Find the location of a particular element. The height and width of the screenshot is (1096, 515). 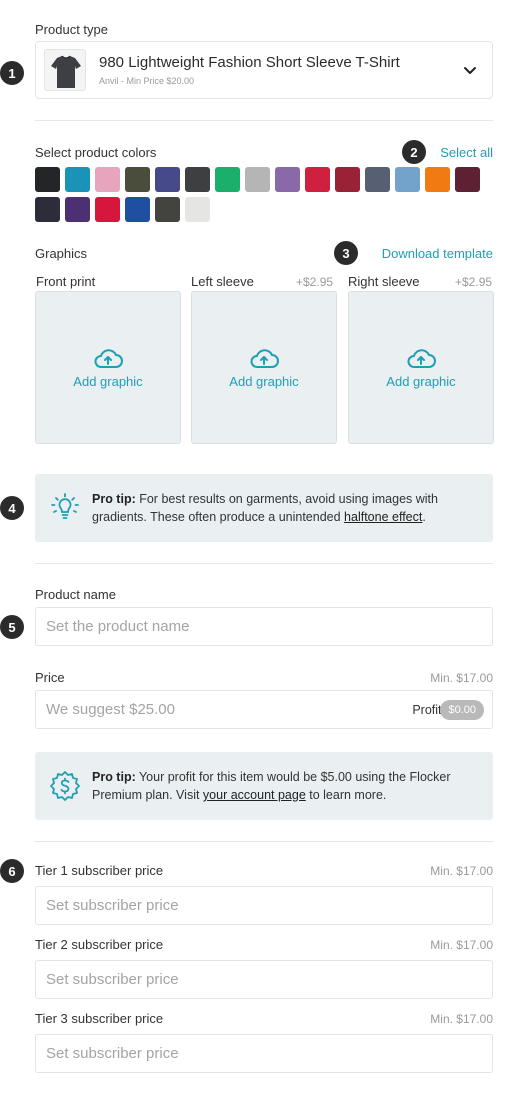

tier-1-label: Tier 1 subscriber price is located at coordinates (99, 870).